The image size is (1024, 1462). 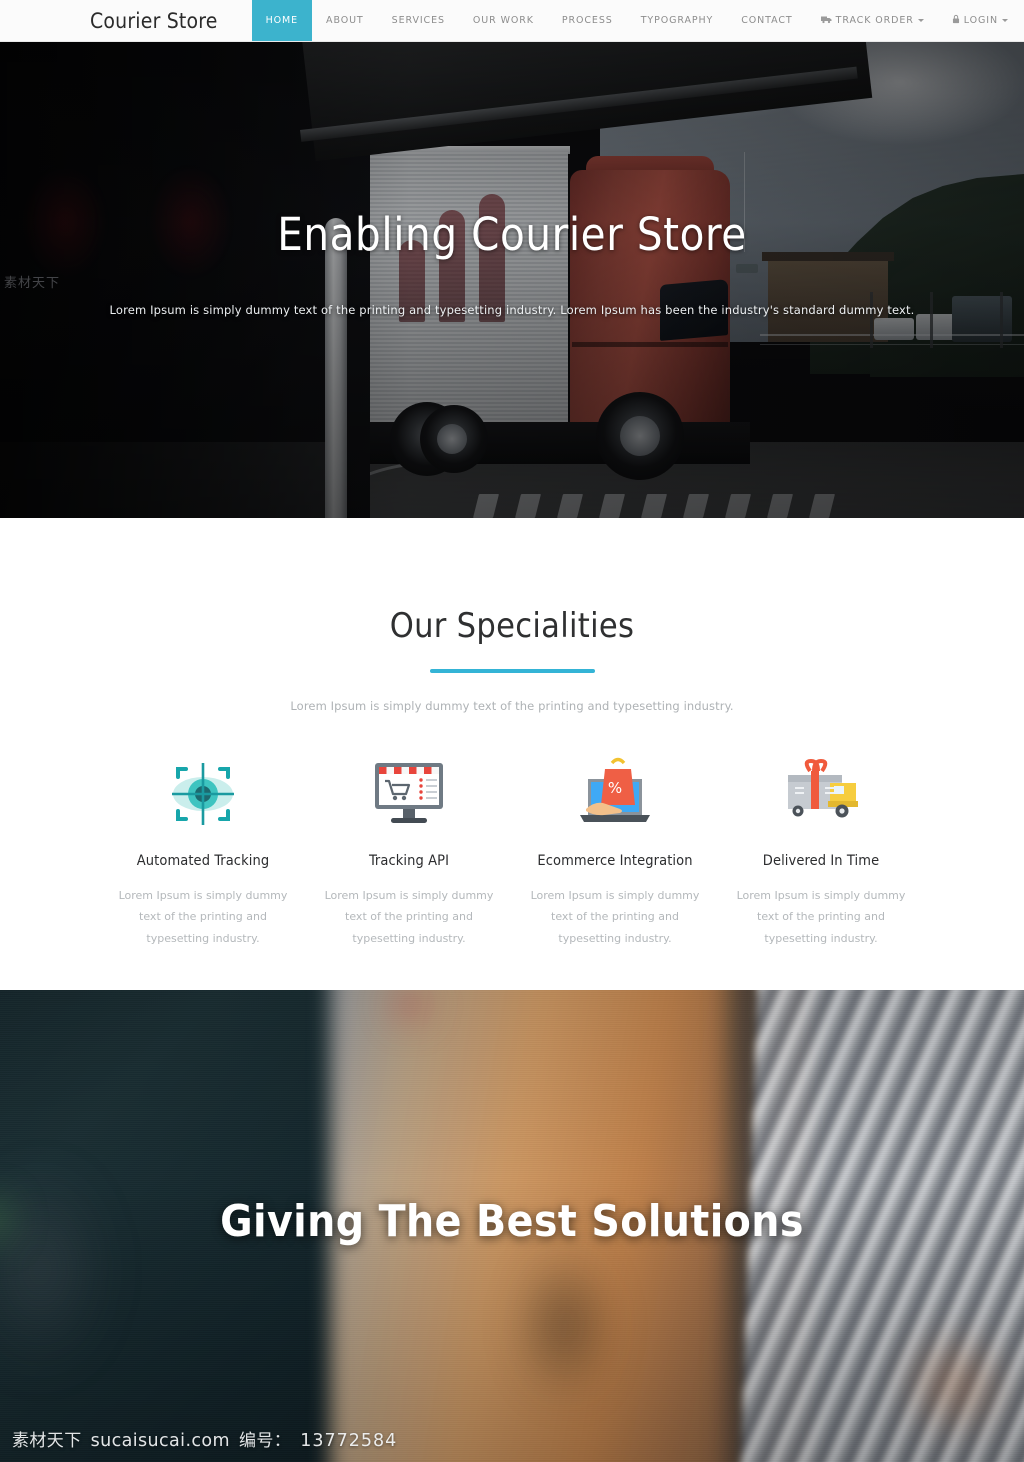 What do you see at coordinates (826, 21) in the screenshot?
I see `truck-icon` at bounding box center [826, 21].